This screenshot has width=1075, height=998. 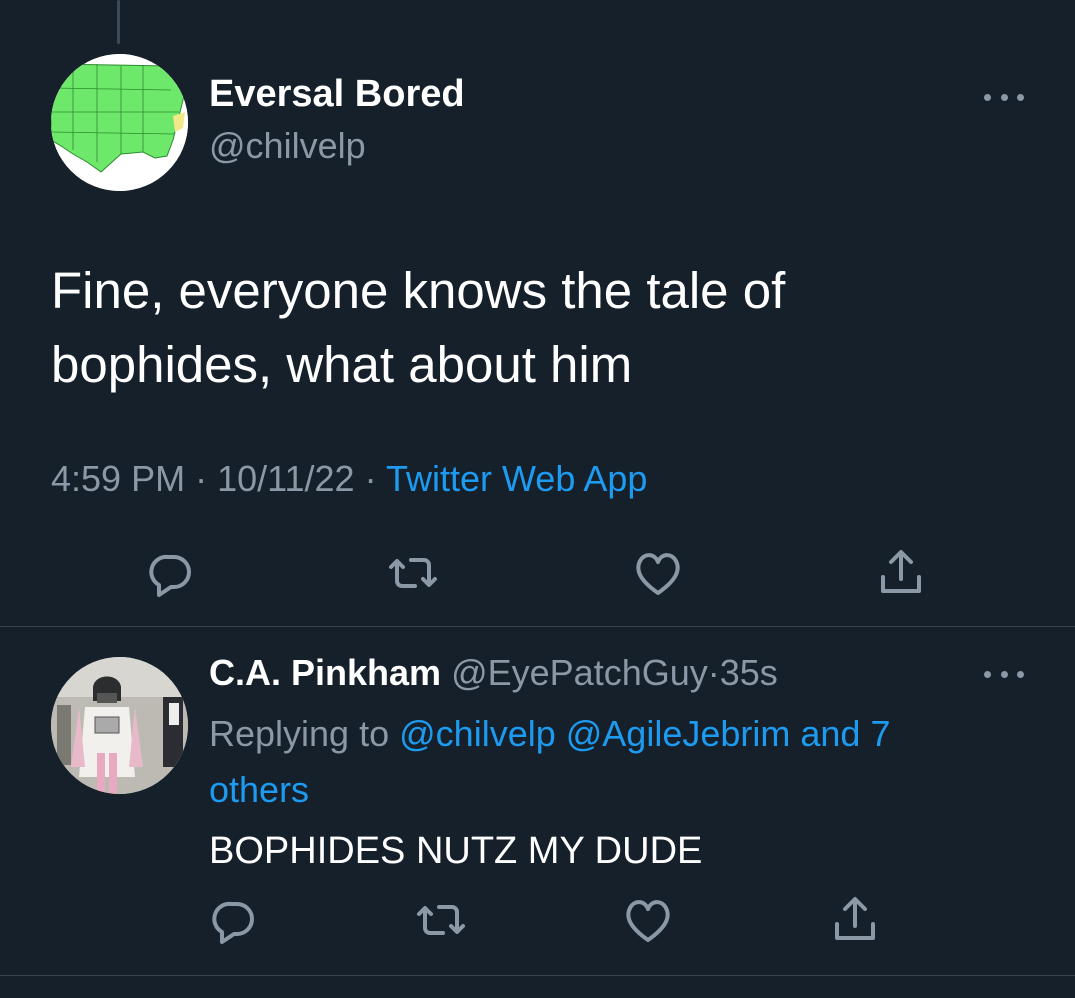 What do you see at coordinates (579, 672) in the screenshot?
I see `reply-author-handle: @EyePatchGuy` at bounding box center [579, 672].